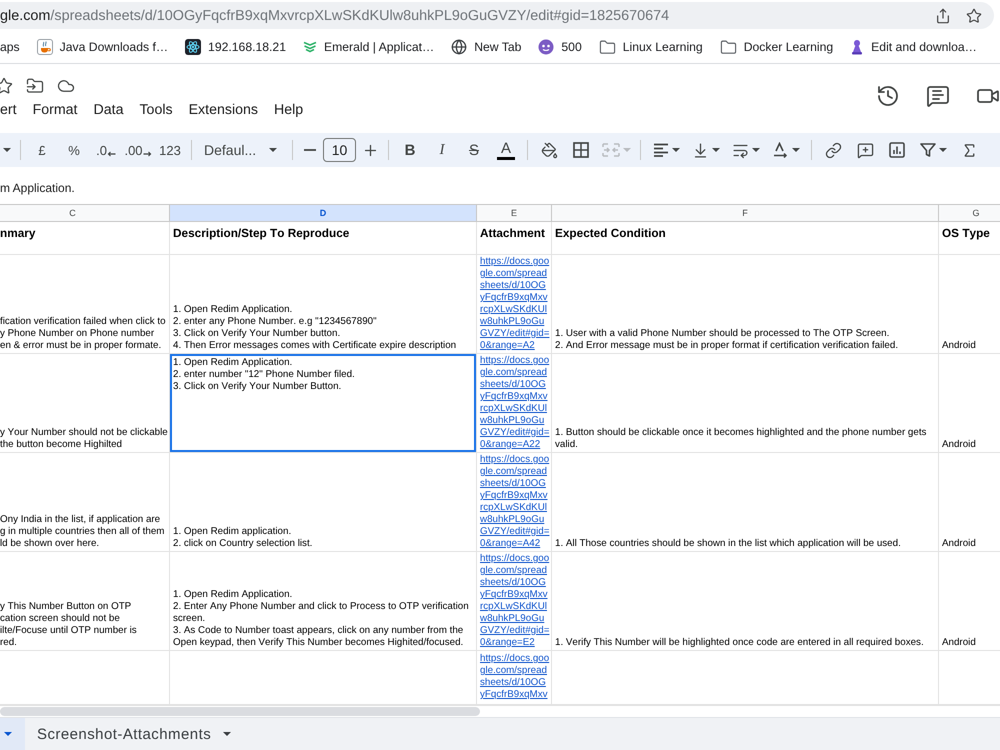  I want to click on merge-icon, so click(611, 150).